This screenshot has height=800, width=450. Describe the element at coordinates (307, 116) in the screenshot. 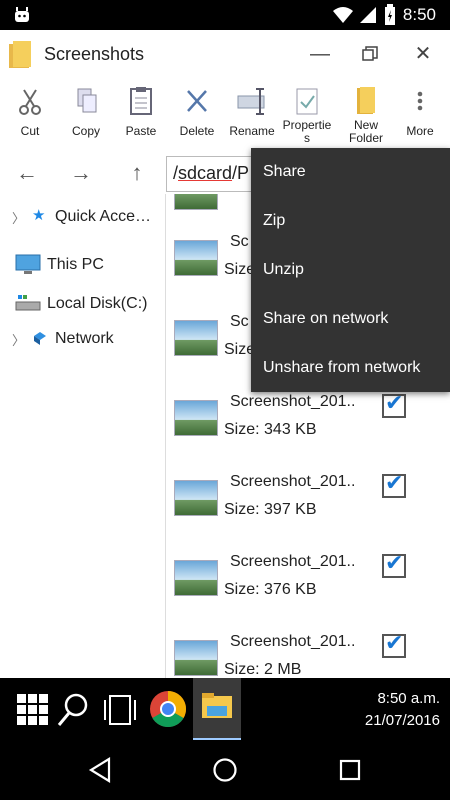

I see `properties-button: Propertie s` at that location.